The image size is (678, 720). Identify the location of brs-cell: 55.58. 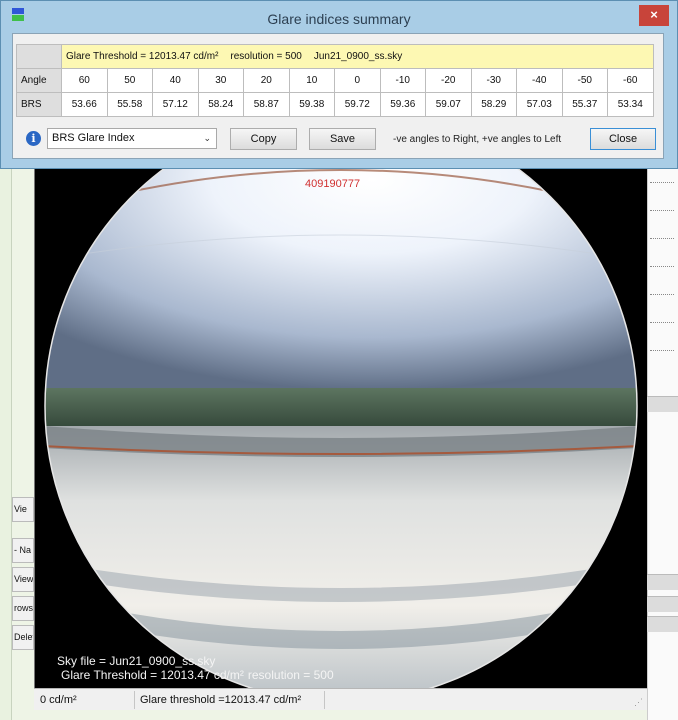
(129, 104).